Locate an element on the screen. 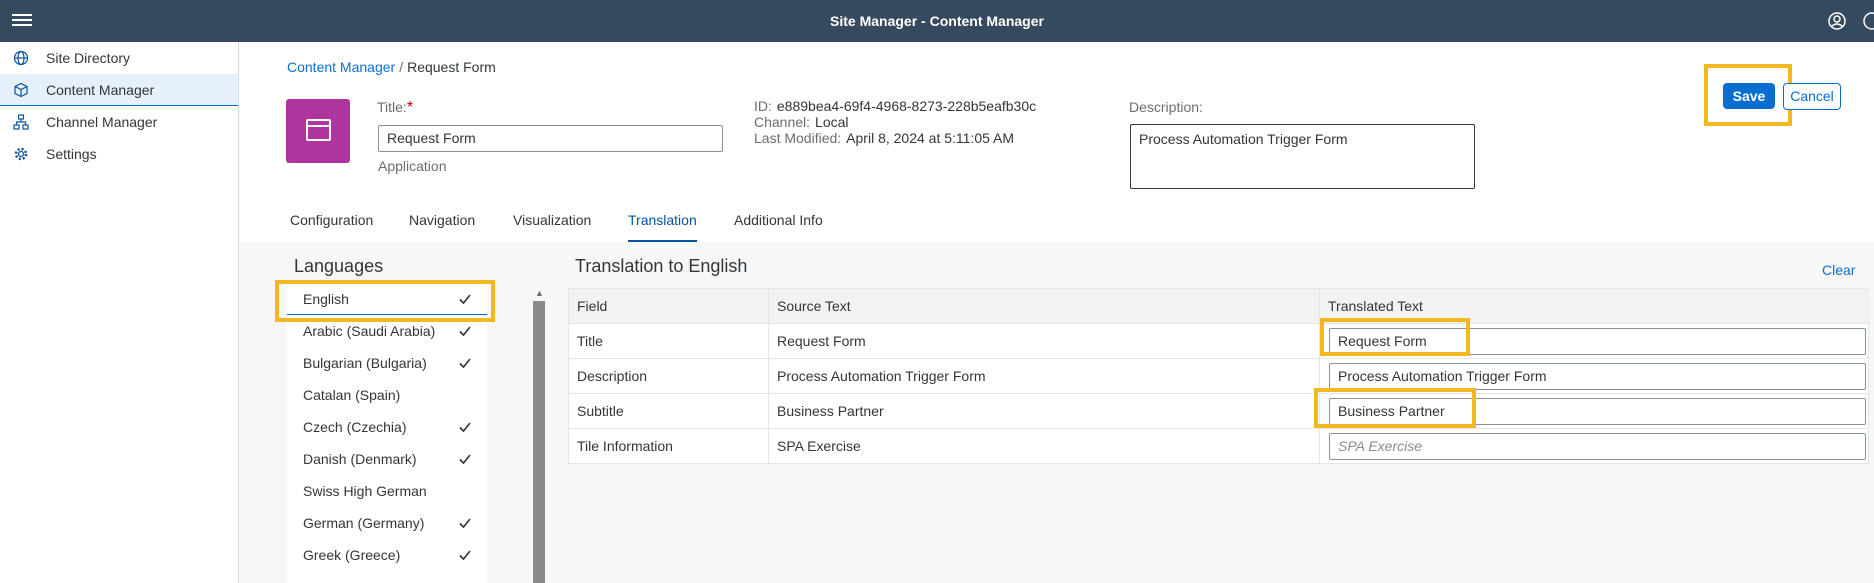  field-cell: Description is located at coordinates (669, 376).